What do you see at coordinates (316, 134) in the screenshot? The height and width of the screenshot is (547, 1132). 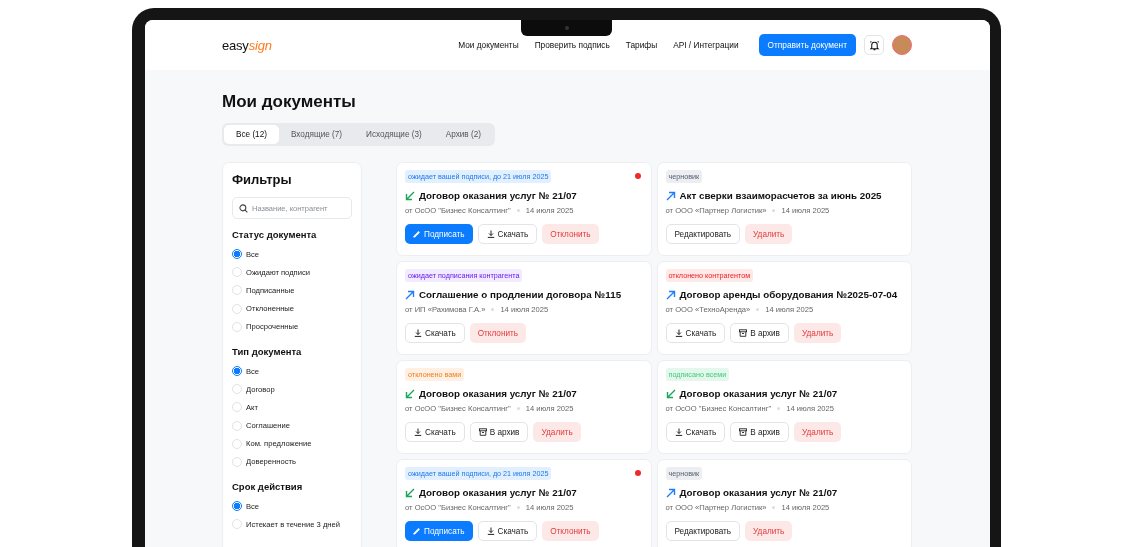 I see `tab: Входящие (7)` at bounding box center [316, 134].